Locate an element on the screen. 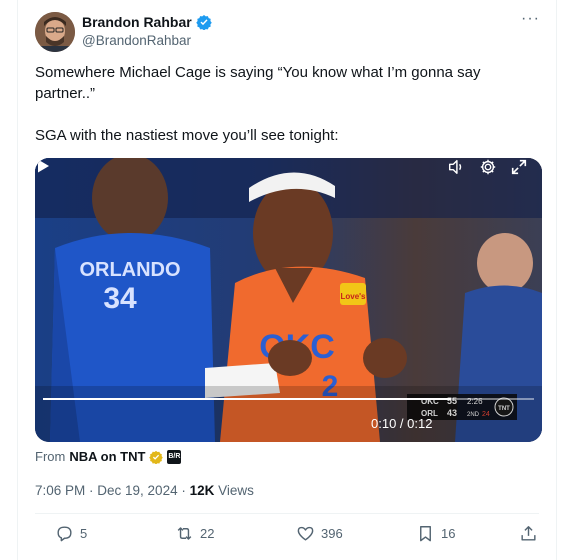  author-handle: @BrandonRahbar is located at coordinates (136, 40).